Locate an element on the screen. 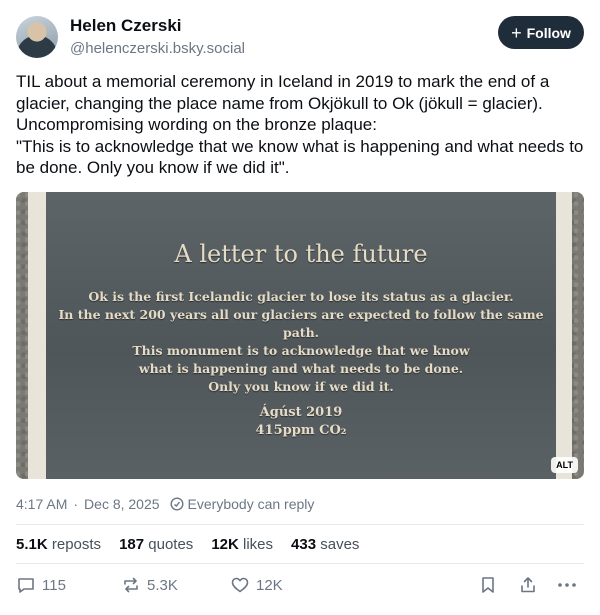  stat-saves: 433 saves is located at coordinates (325, 544).